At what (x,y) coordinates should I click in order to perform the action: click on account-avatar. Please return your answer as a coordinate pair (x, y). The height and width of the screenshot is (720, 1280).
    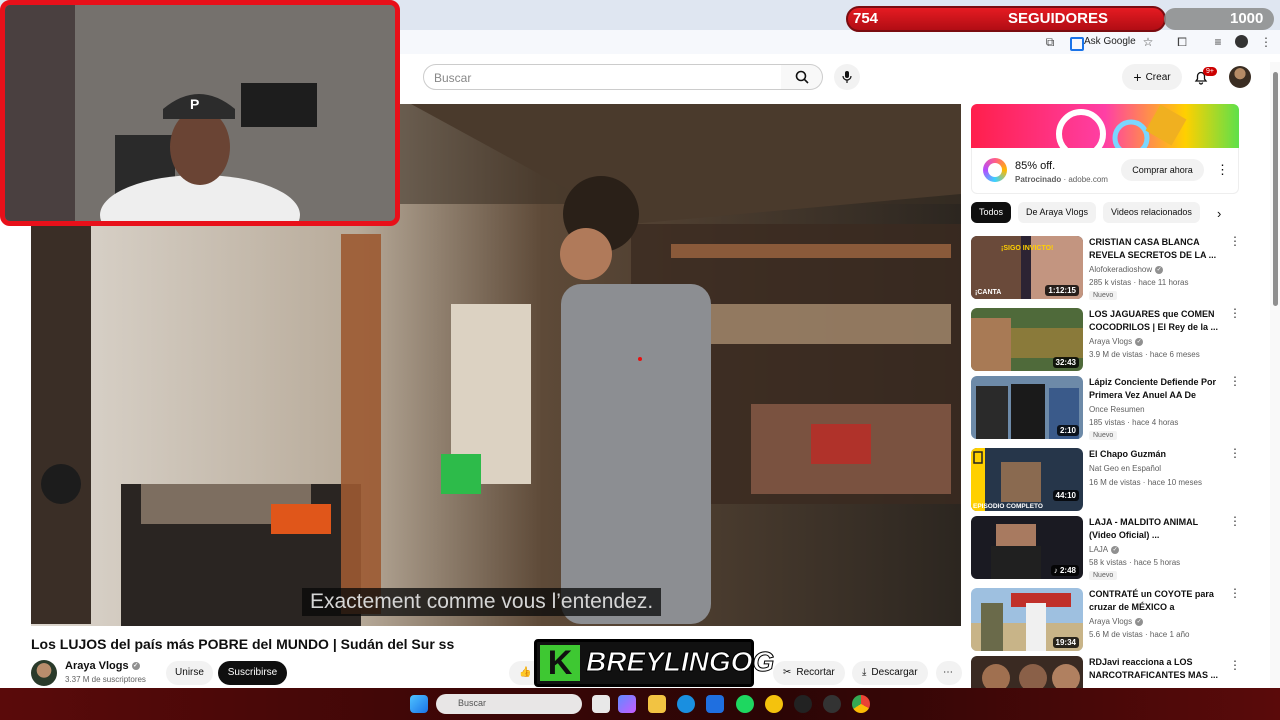
    Looking at the image, I should click on (1240, 77).